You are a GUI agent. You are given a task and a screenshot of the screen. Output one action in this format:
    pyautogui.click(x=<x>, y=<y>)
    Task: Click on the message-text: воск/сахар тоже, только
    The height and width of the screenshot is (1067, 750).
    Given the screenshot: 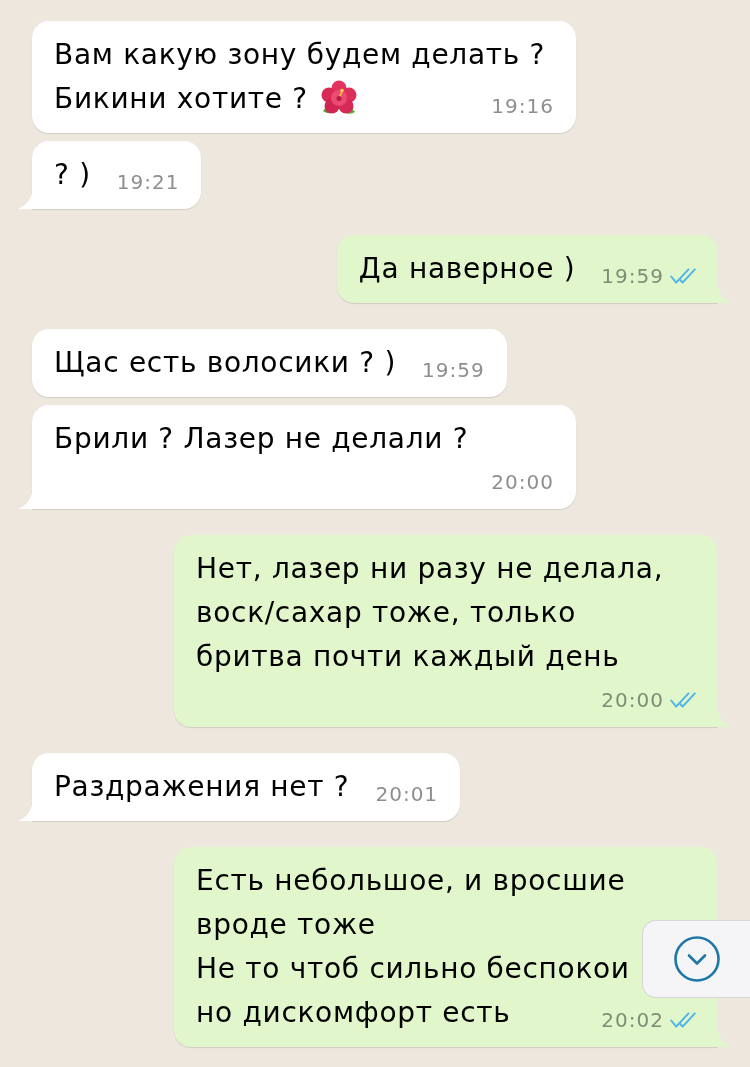 What is the action you would take?
    pyautogui.click(x=386, y=613)
    